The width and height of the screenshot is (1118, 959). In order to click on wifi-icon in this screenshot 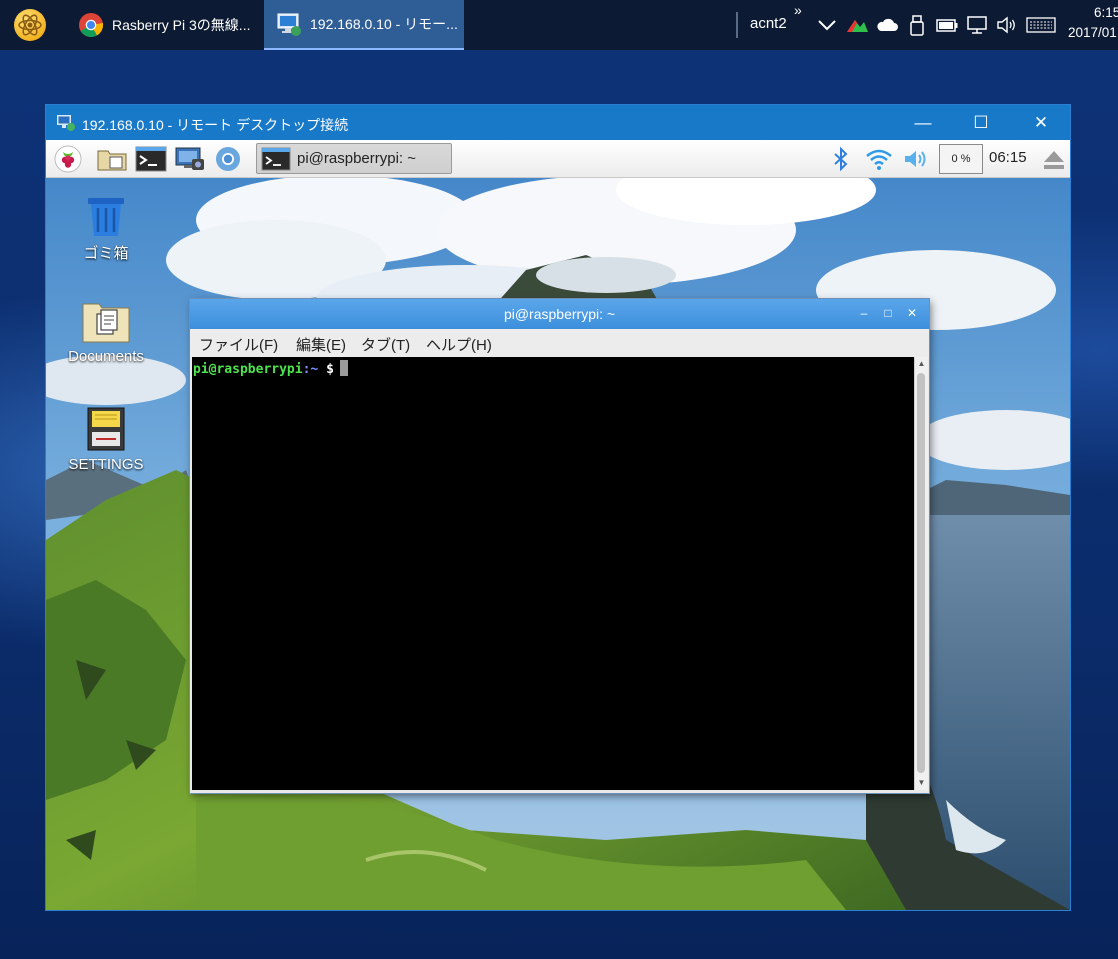, I will do `click(879, 159)`.